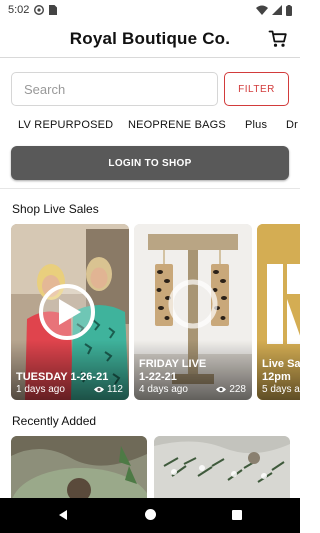 This screenshot has width=320, height=533. I want to click on view-count: 228, so click(231, 389).